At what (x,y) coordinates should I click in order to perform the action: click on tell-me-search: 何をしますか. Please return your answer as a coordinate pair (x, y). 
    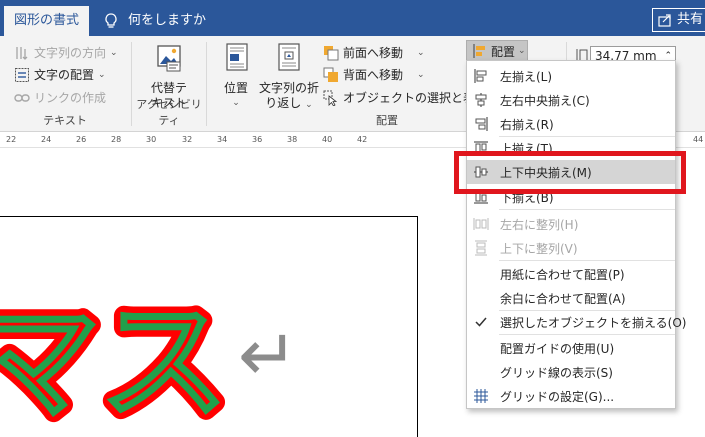
    Looking at the image, I should click on (155, 21).